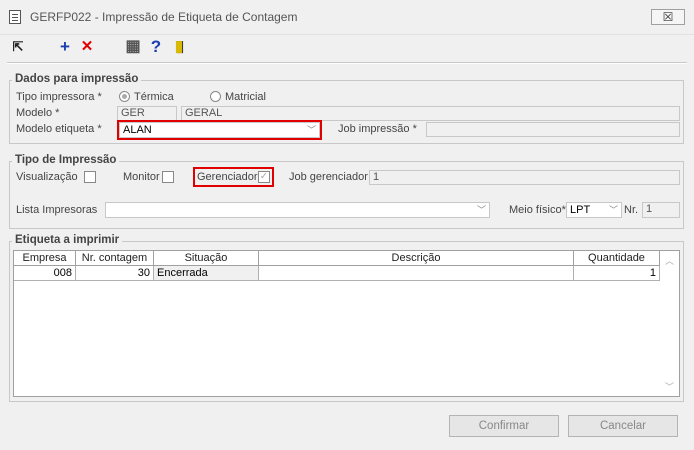  What do you see at coordinates (377, 129) in the screenshot?
I see `job-impressao-label: Job impressão *` at bounding box center [377, 129].